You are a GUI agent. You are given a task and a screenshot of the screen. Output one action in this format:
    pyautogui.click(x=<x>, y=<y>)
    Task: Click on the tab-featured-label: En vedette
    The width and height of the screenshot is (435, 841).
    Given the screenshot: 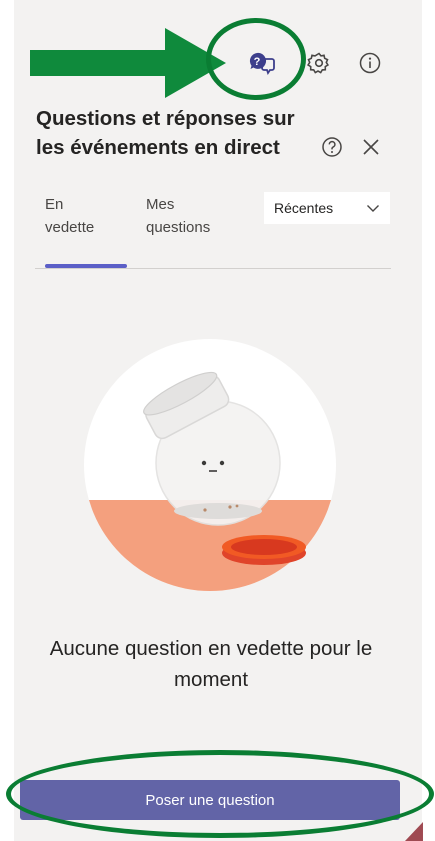 What is the action you would take?
    pyautogui.click(x=70, y=216)
    